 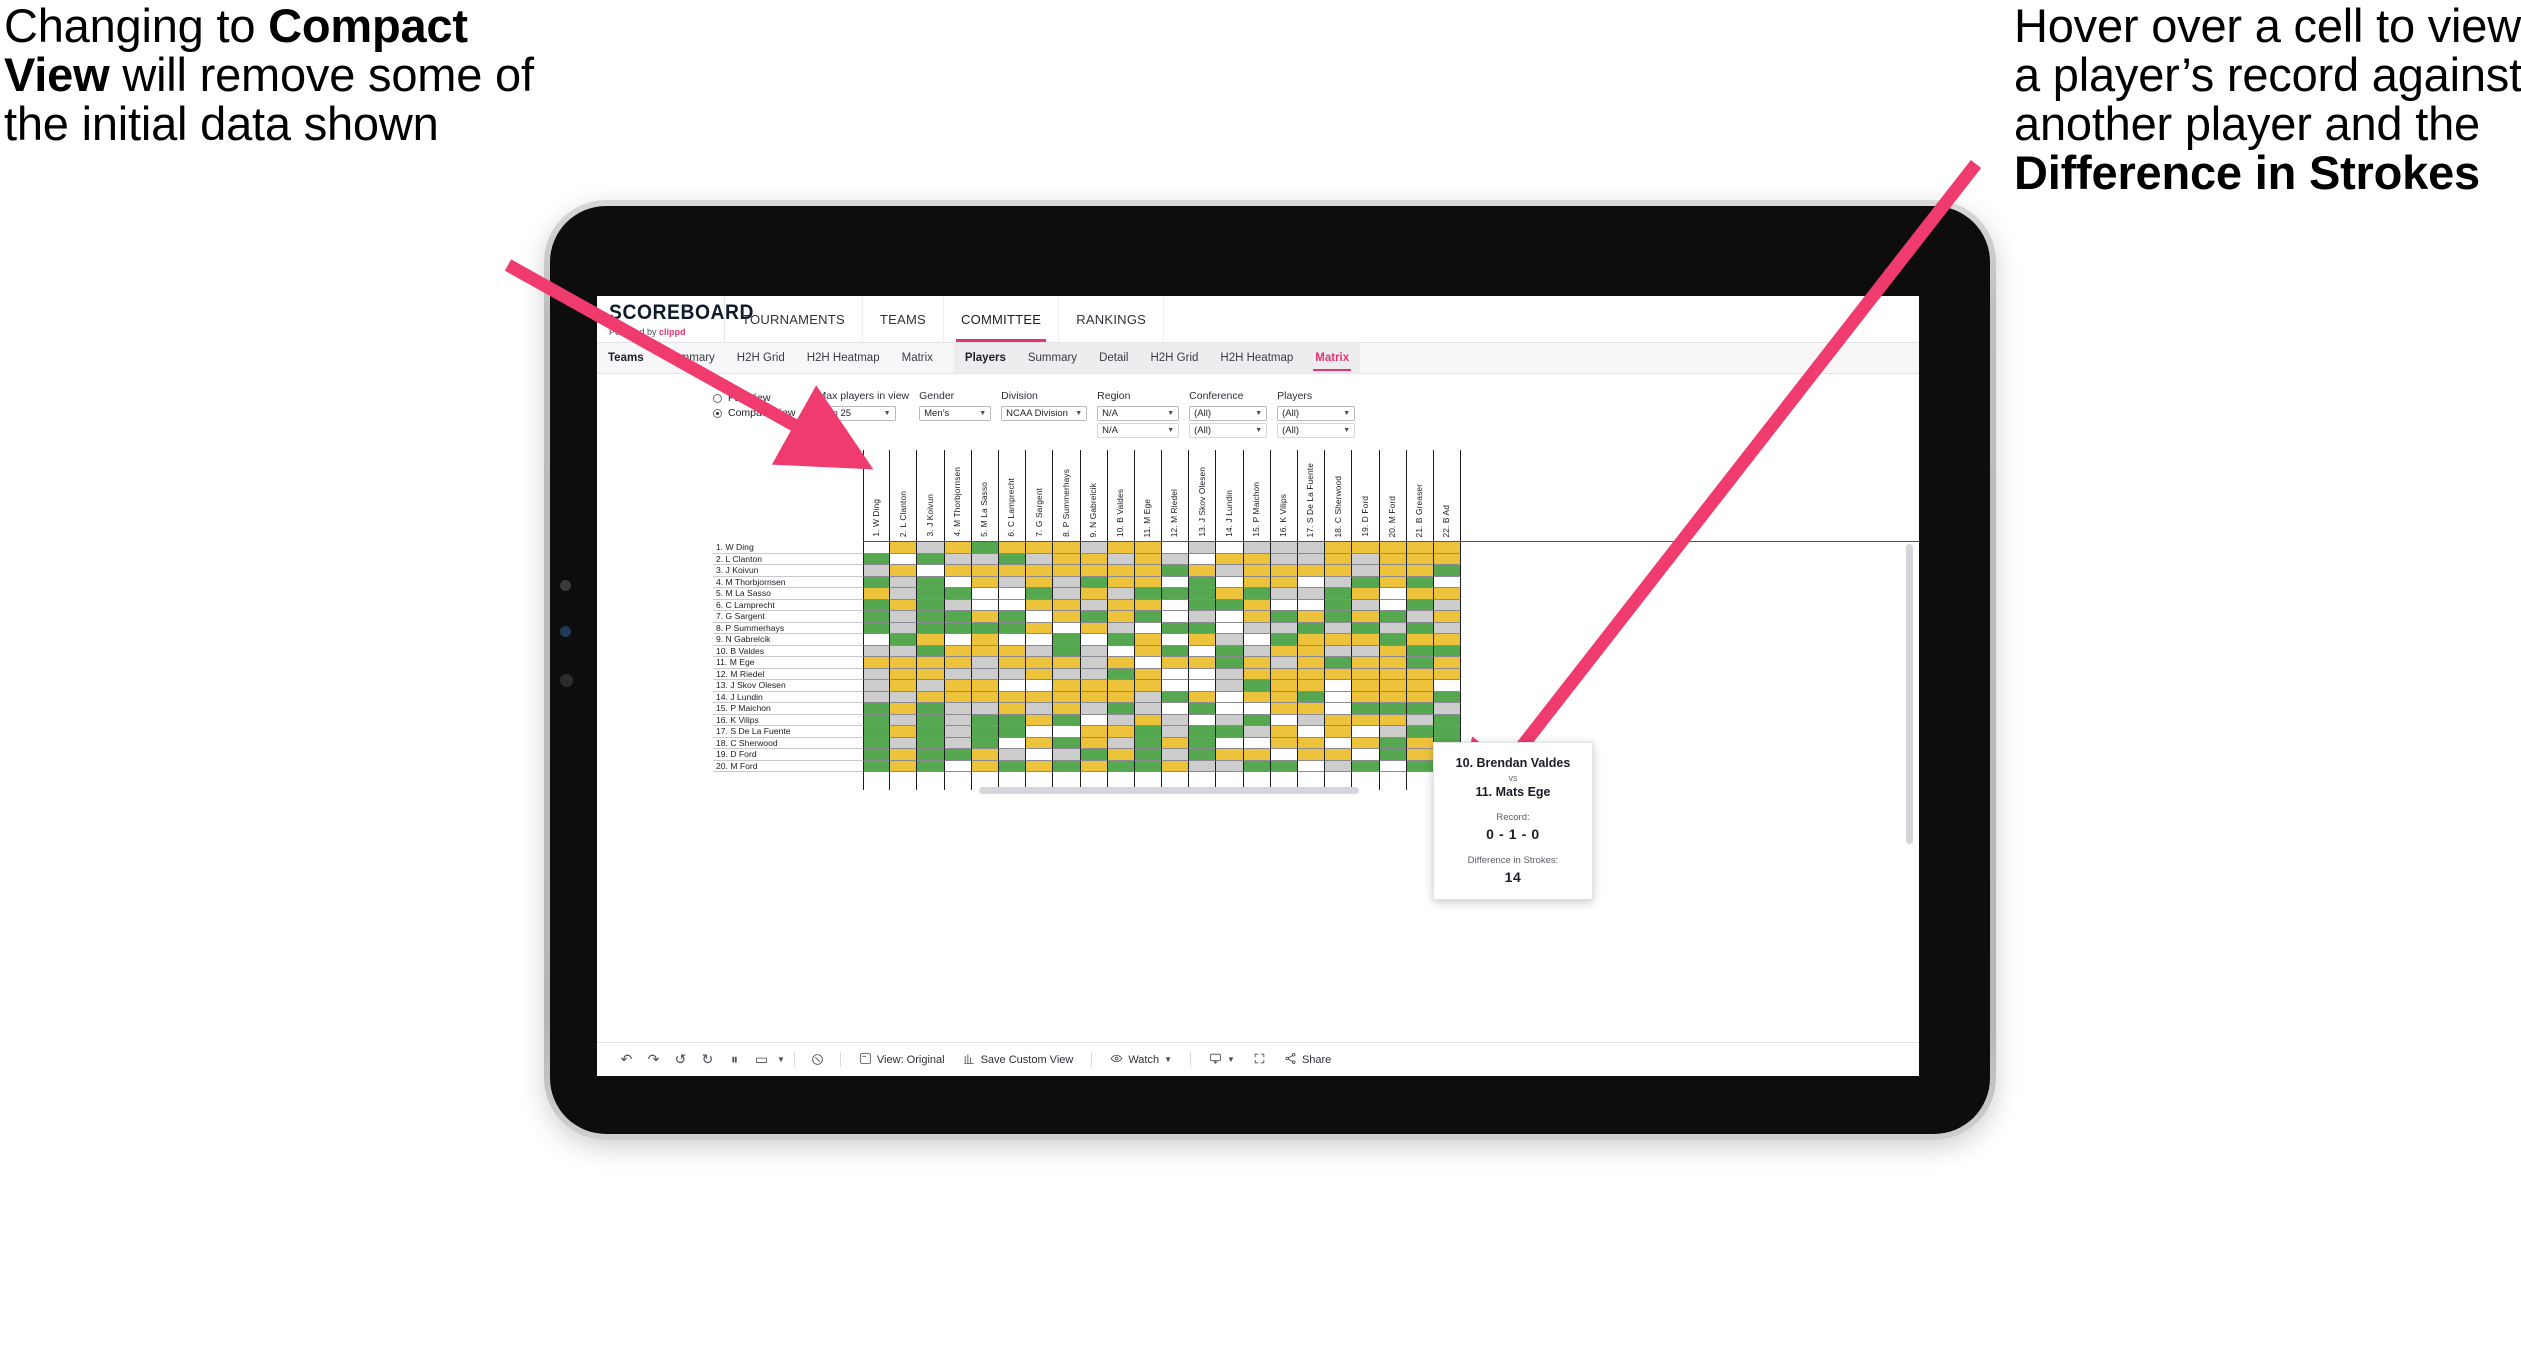 What do you see at coordinates (1259, 1060) in the screenshot?
I see `fullscreen-button` at bounding box center [1259, 1060].